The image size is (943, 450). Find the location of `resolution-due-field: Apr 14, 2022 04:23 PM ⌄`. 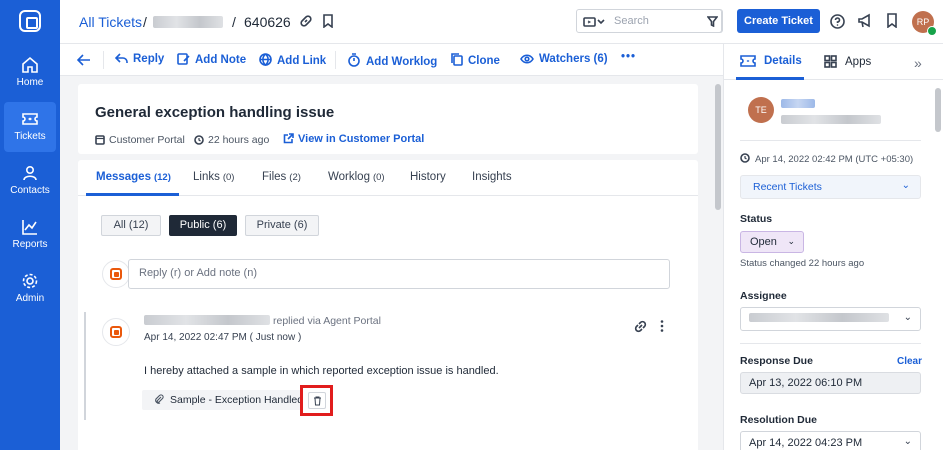

resolution-due-field: Apr 14, 2022 04:23 PM ⌄ is located at coordinates (830, 440).